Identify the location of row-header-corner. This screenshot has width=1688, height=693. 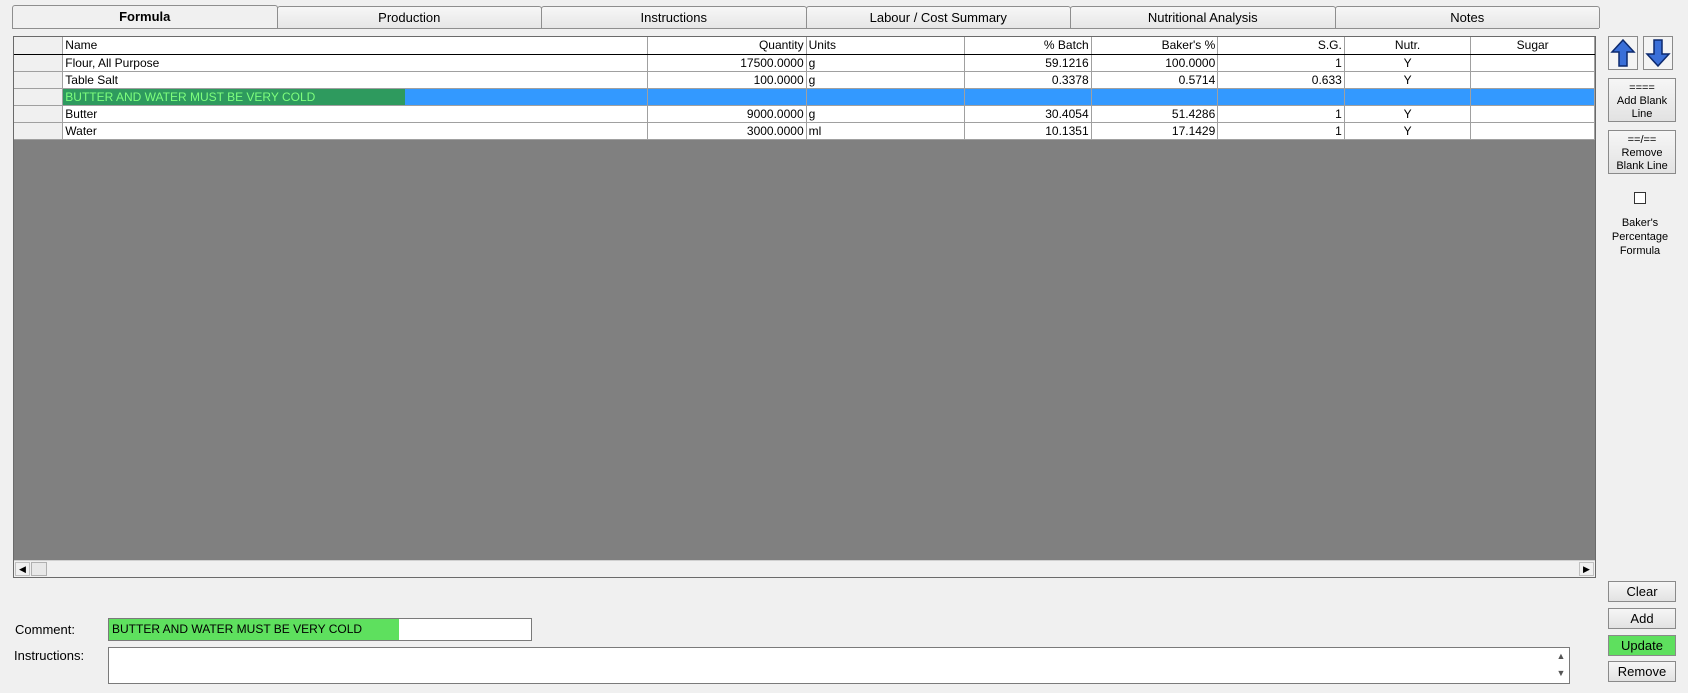
(39, 46).